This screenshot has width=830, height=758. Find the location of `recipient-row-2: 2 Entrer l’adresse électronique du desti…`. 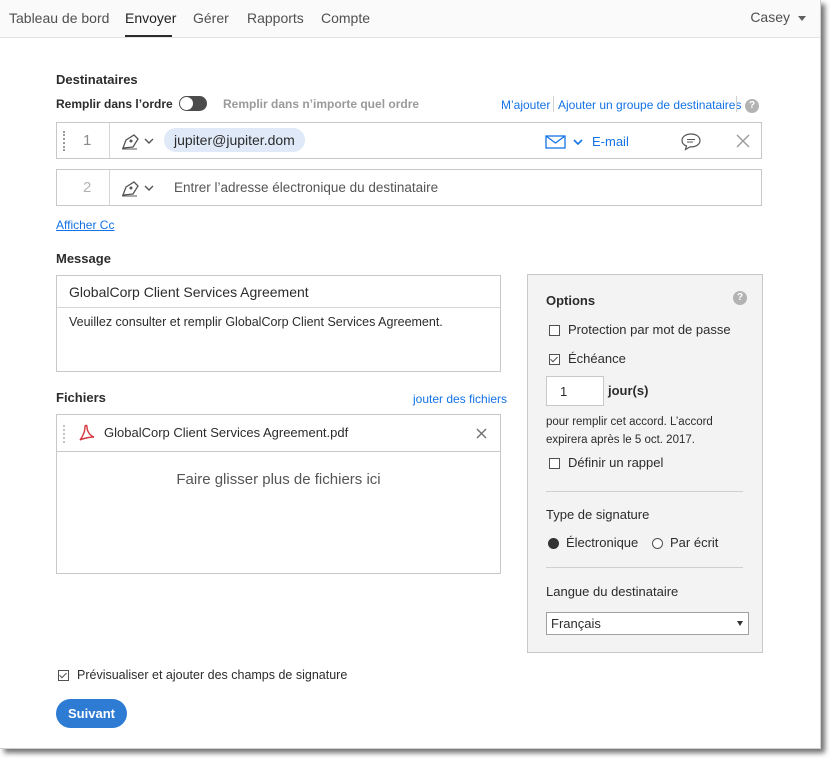

recipient-row-2: 2 Entrer l’adresse électronique du desti… is located at coordinates (409, 187).